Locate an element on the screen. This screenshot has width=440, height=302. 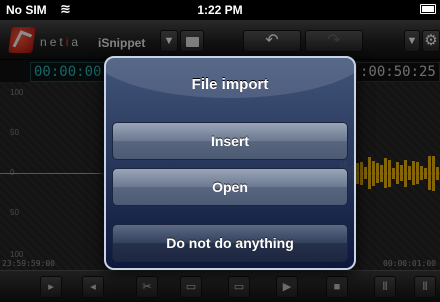
battery-icon is located at coordinates (428, 9).